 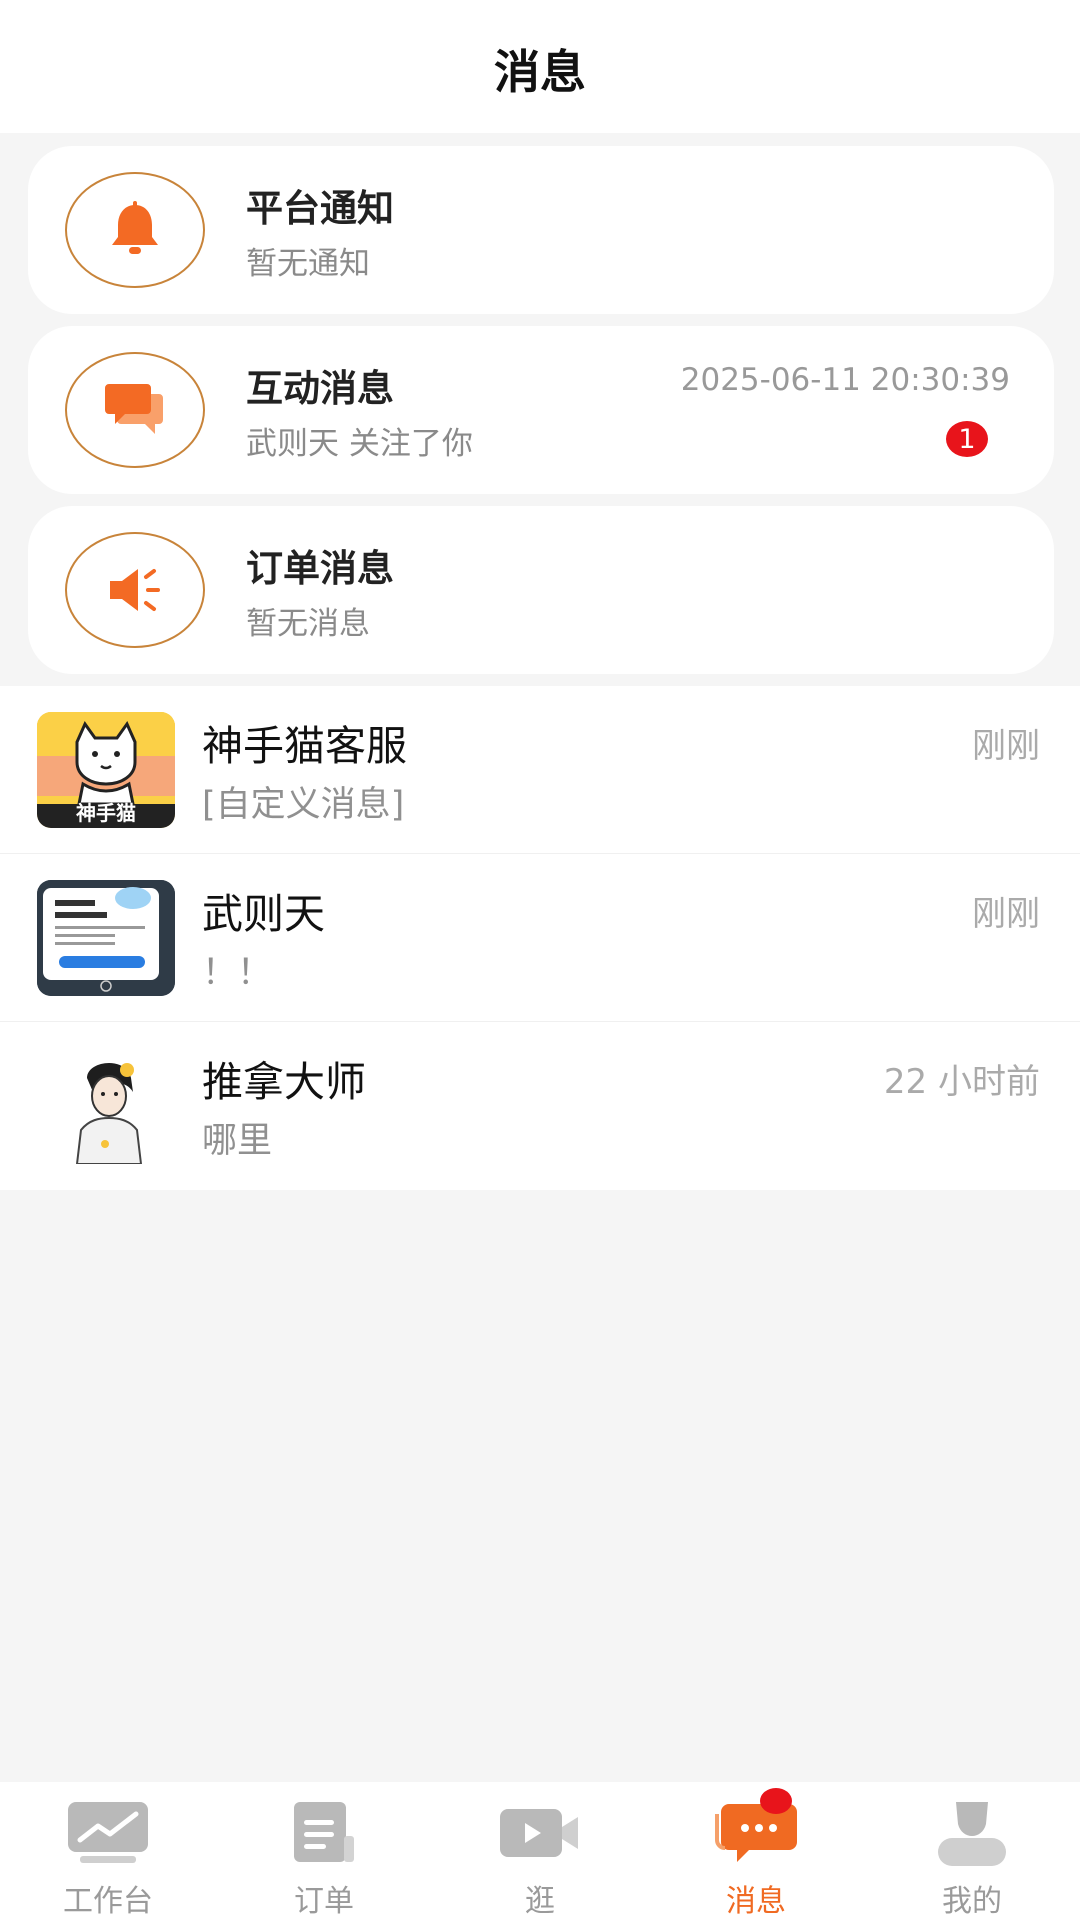 What do you see at coordinates (845, 380) in the screenshot?
I see `card-timestamp: 2025-06-11 20:30:39` at bounding box center [845, 380].